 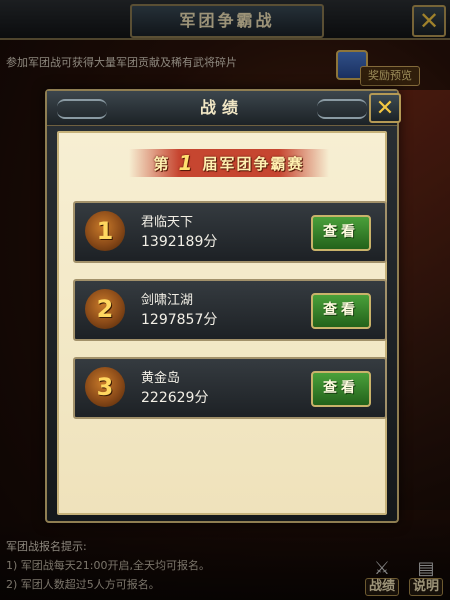 I want to click on season-banner: 第 1 届军团争霸赛, so click(x=229, y=163).